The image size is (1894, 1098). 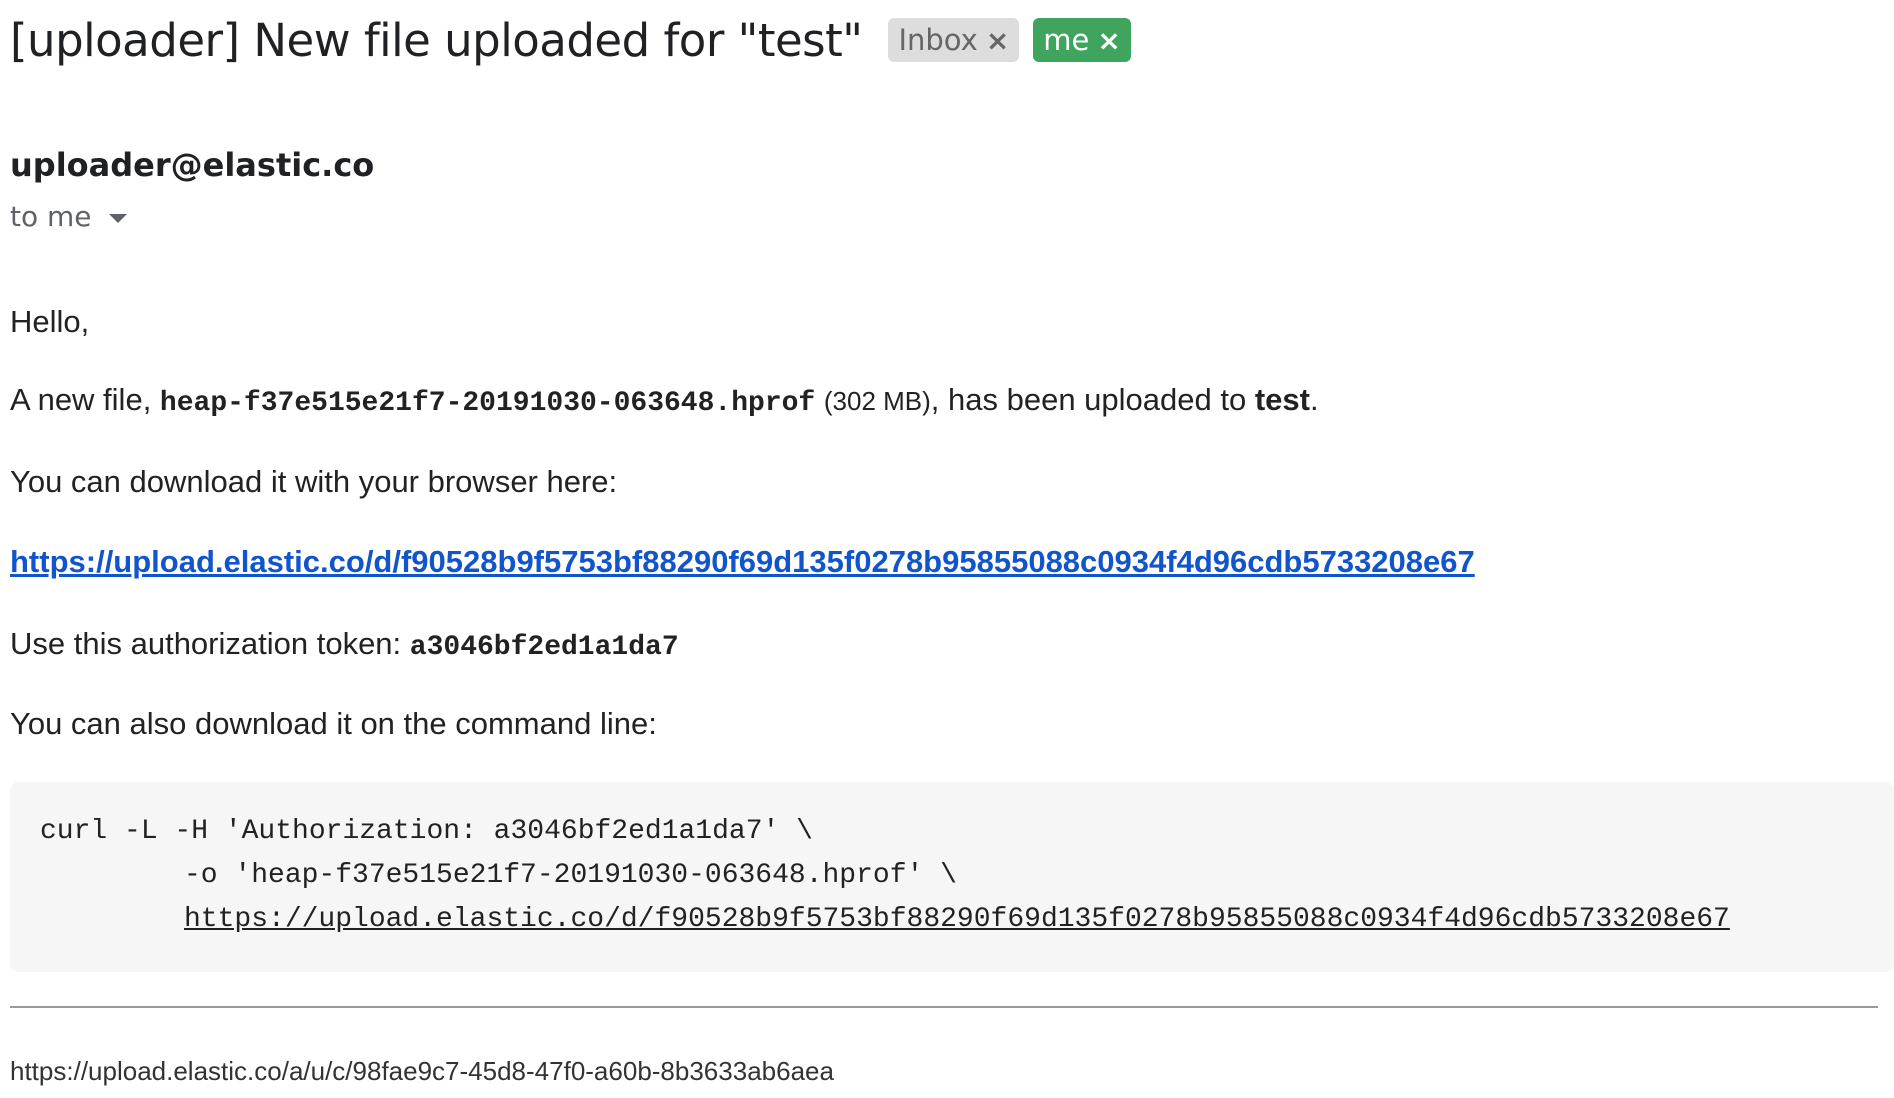 I want to click on caret-down-icon, so click(x=117, y=218).